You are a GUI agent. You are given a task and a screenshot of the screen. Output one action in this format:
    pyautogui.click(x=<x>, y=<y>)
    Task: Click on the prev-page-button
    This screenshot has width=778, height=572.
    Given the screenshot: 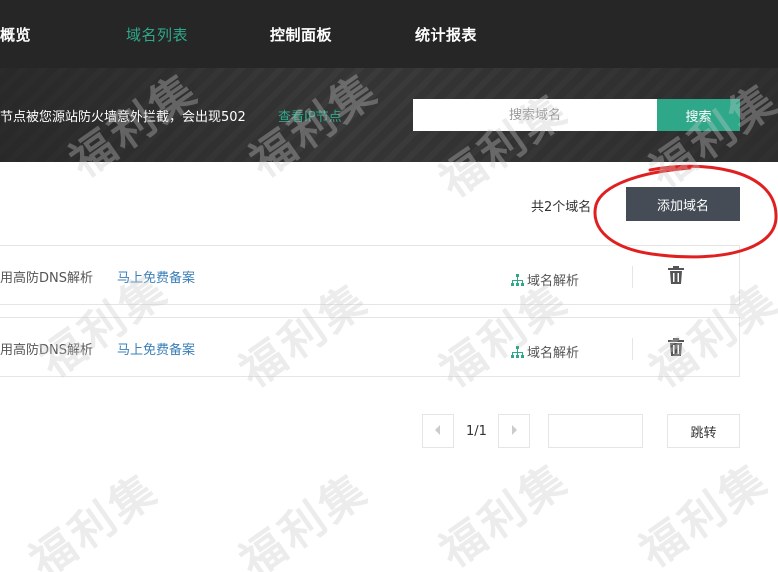 What is the action you would take?
    pyautogui.click(x=438, y=431)
    